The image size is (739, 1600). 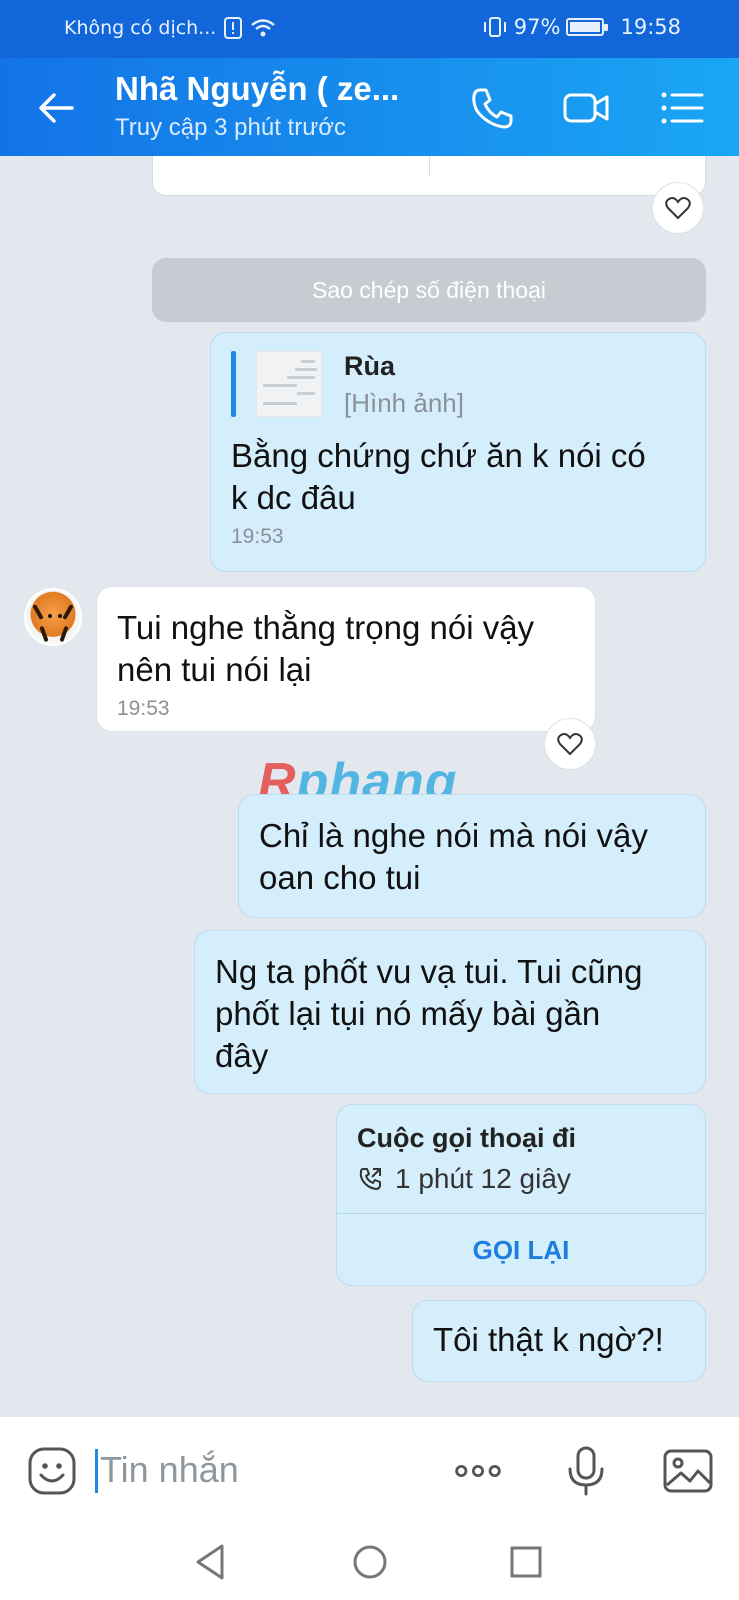 I want to click on status-right: 97% 19:58, so click(x=581, y=27).